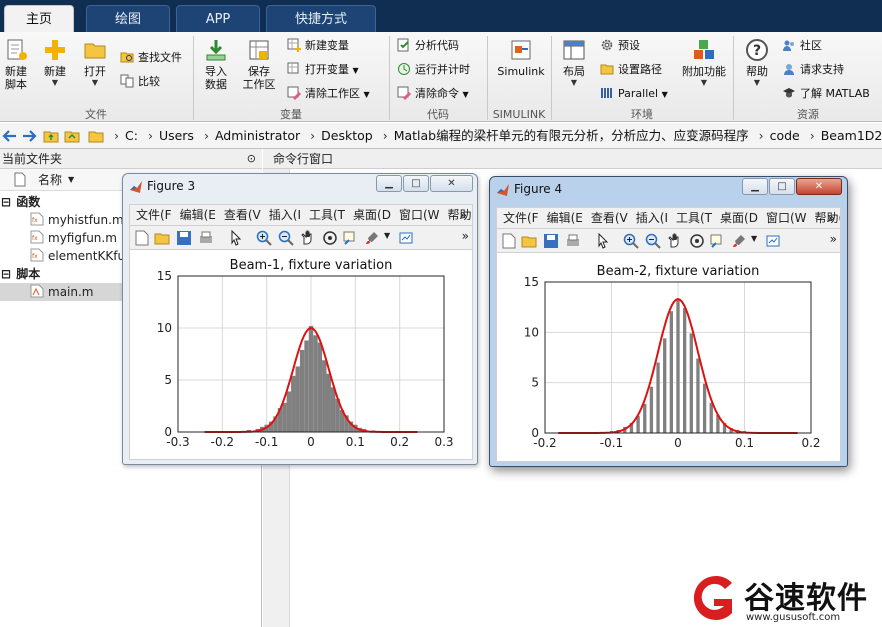 This screenshot has height=627, width=882. I want to click on breadcrumb-item: C:, so click(131, 135).